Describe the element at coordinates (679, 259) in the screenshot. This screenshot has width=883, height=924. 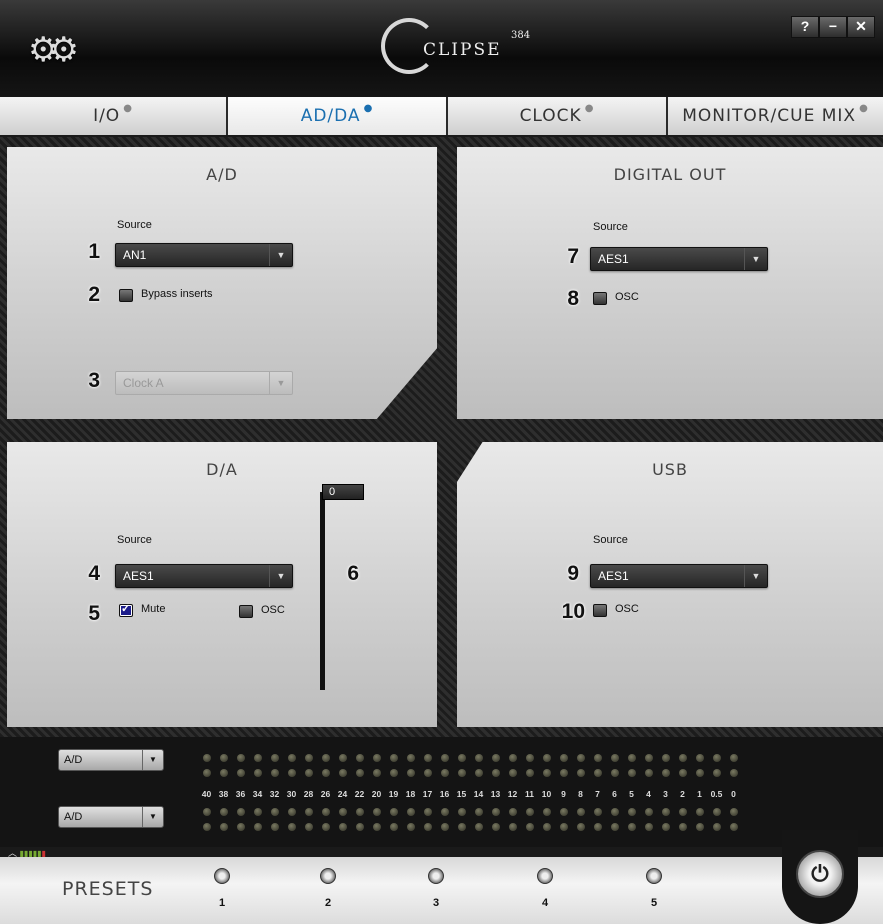
I see `digital-out-source-select: AES1 ▼` at that location.